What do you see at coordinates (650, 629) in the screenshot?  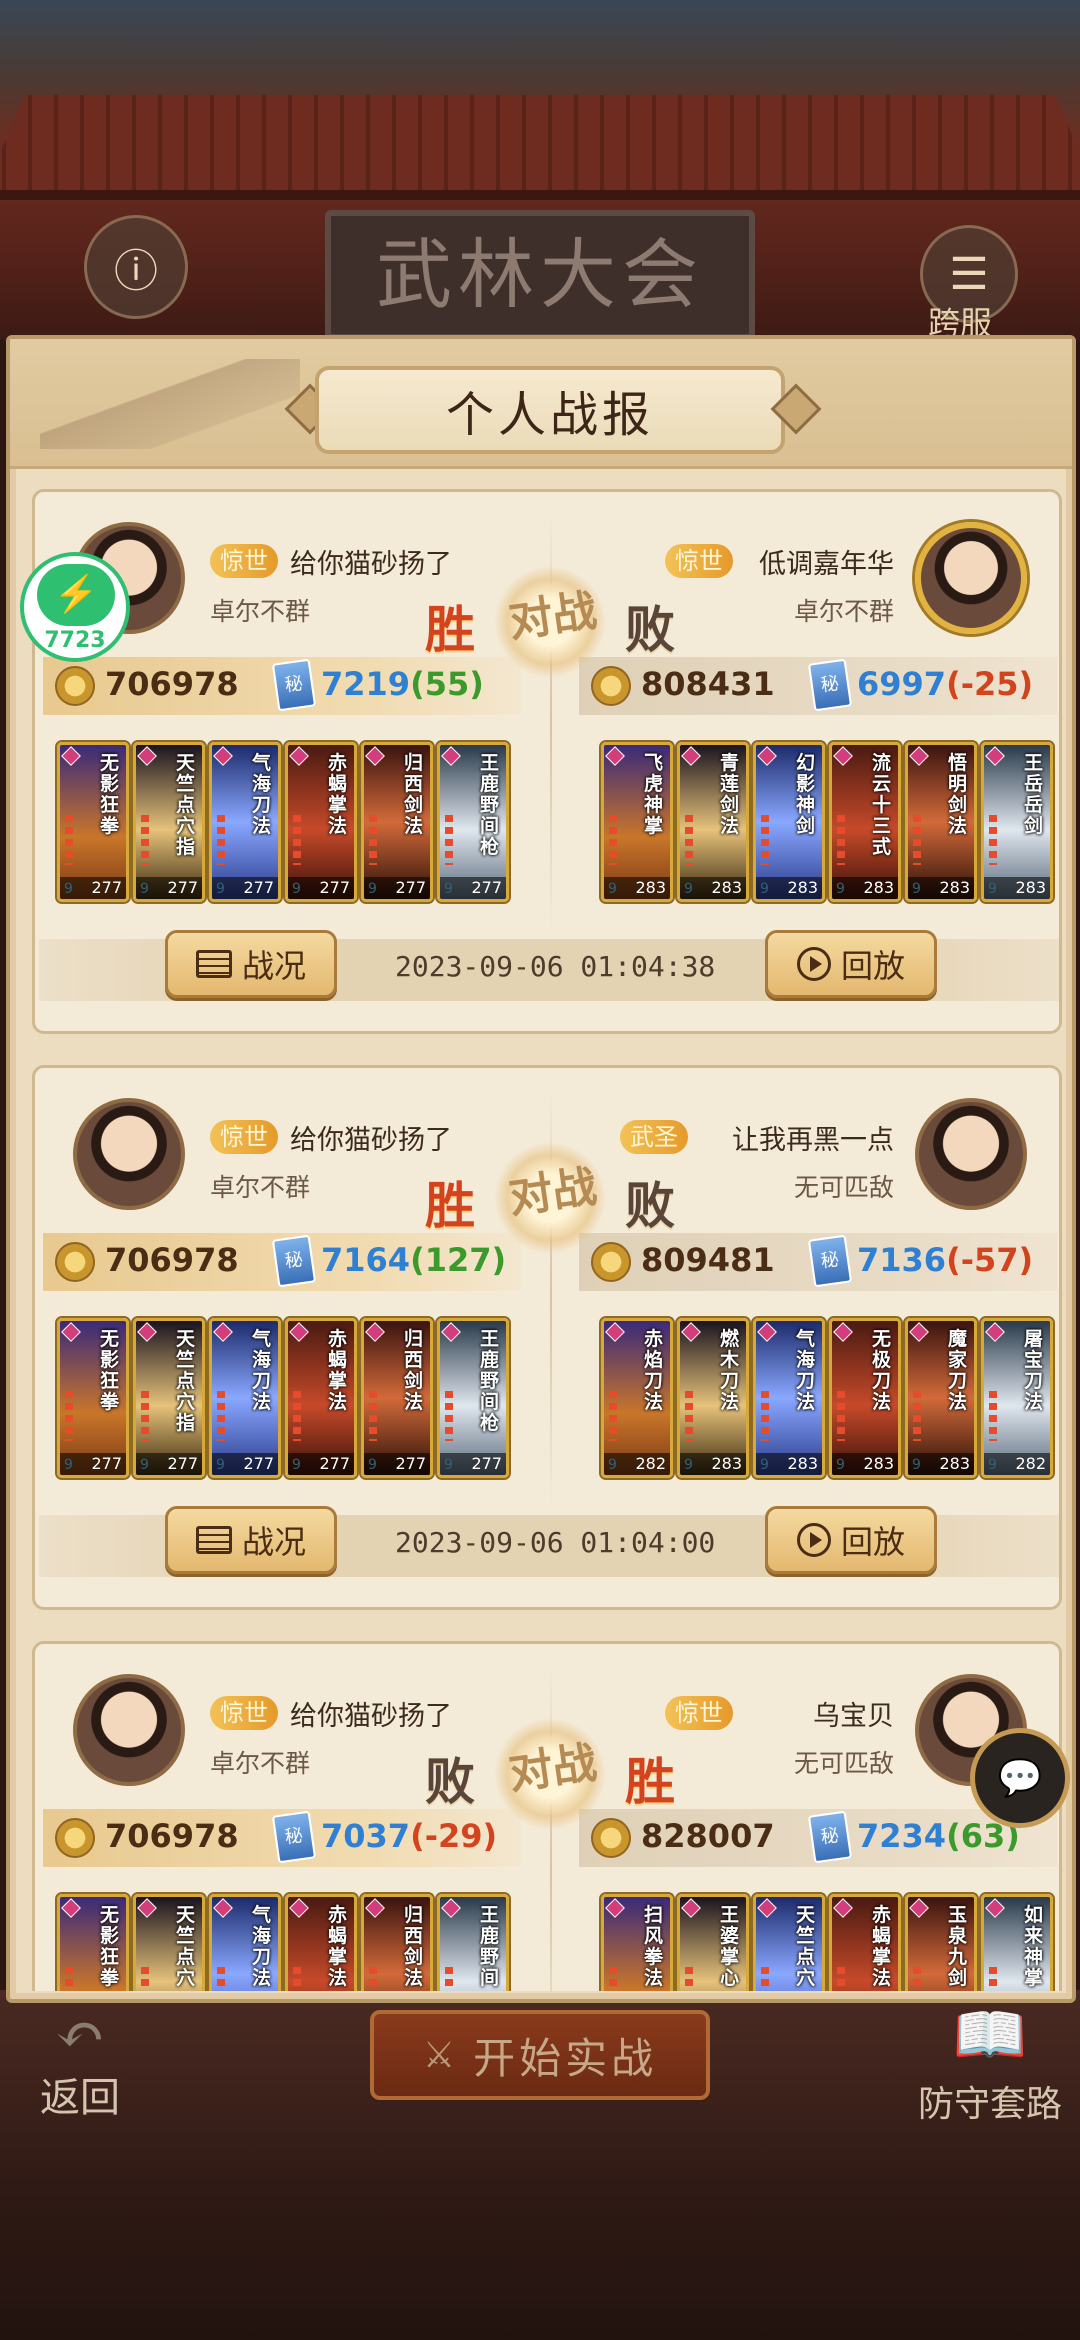 I see `right-result: 败` at bounding box center [650, 629].